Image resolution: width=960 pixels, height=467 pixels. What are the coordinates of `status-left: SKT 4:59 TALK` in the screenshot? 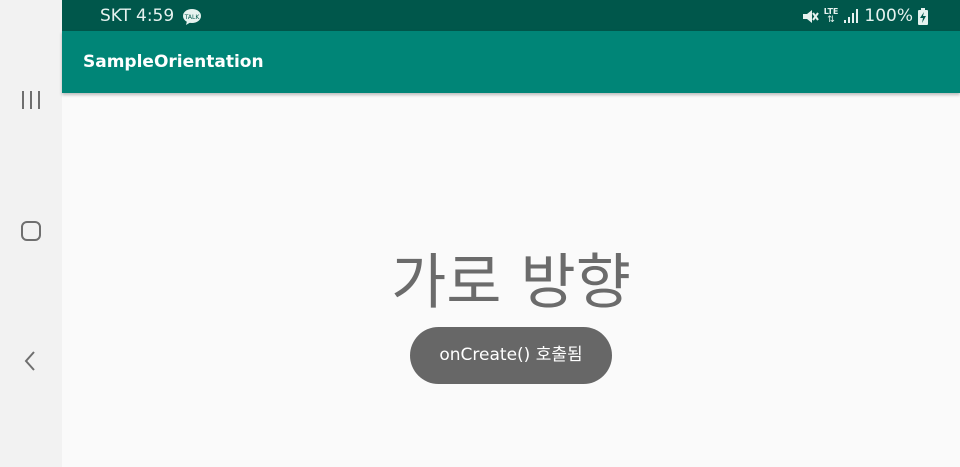 It's located at (151, 16).